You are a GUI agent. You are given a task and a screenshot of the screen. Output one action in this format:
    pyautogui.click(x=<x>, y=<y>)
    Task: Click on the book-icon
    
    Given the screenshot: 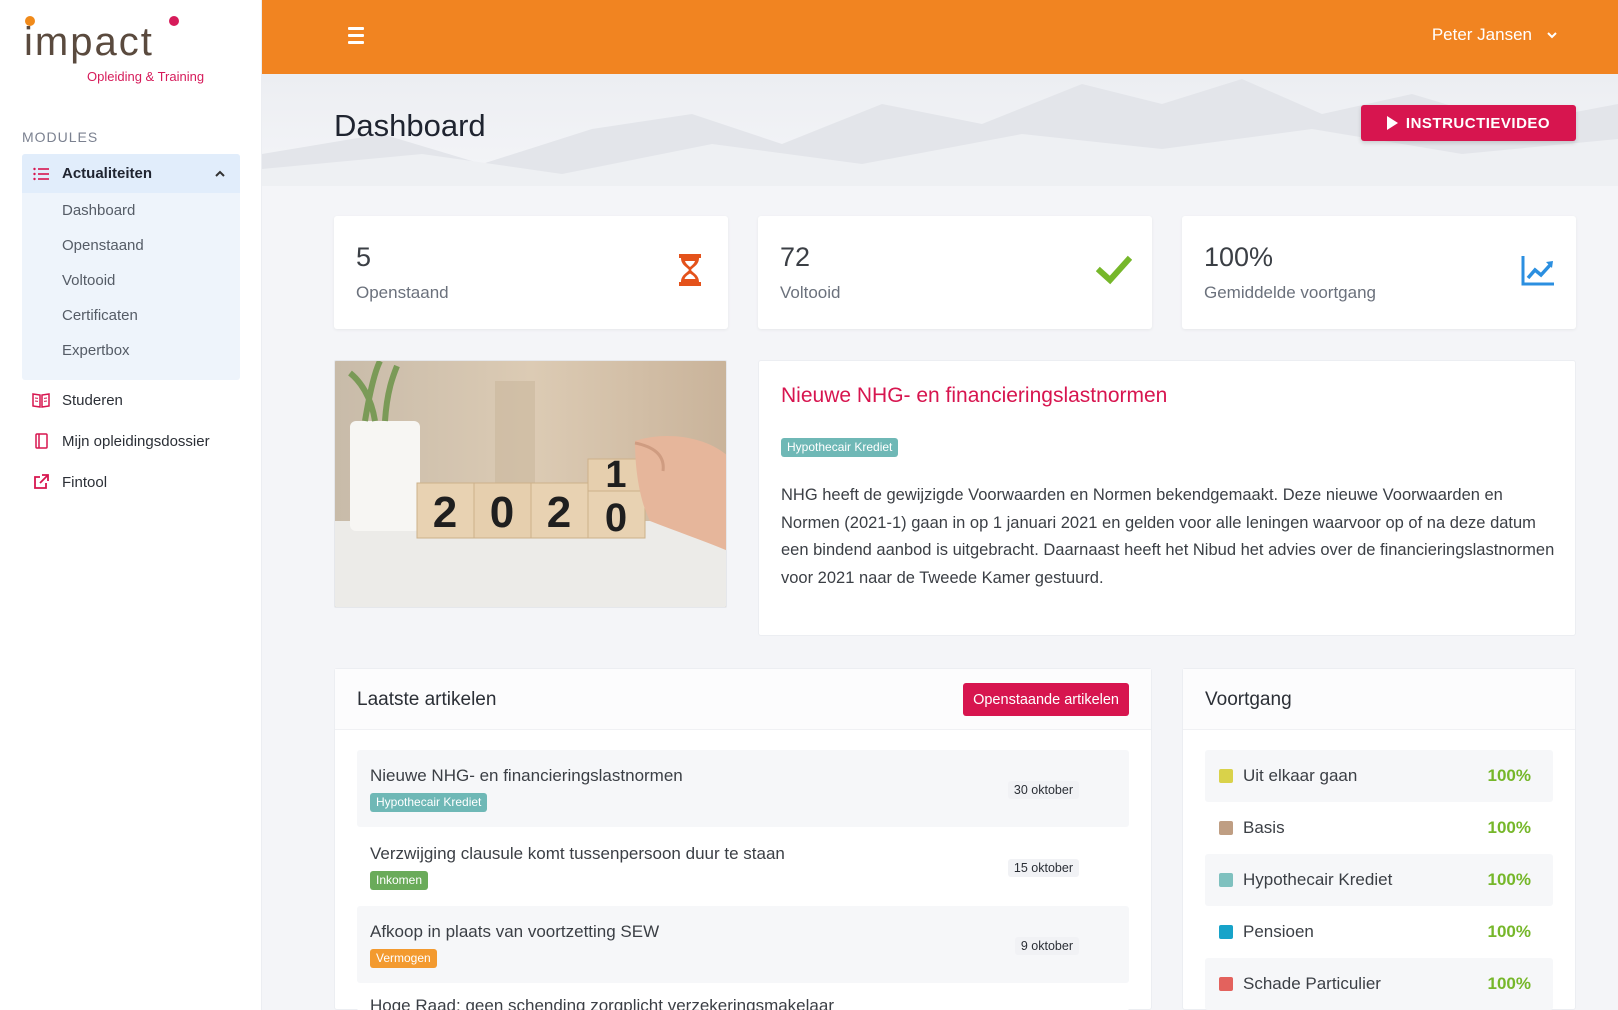 What is the action you would take?
    pyautogui.click(x=41, y=441)
    